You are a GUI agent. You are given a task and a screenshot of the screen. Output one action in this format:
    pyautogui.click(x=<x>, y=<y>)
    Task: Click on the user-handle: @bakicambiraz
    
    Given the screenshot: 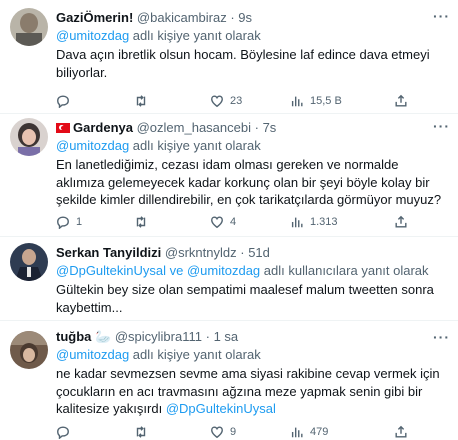 What is the action you would take?
    pyautogui.click(x=182, y=17)
    